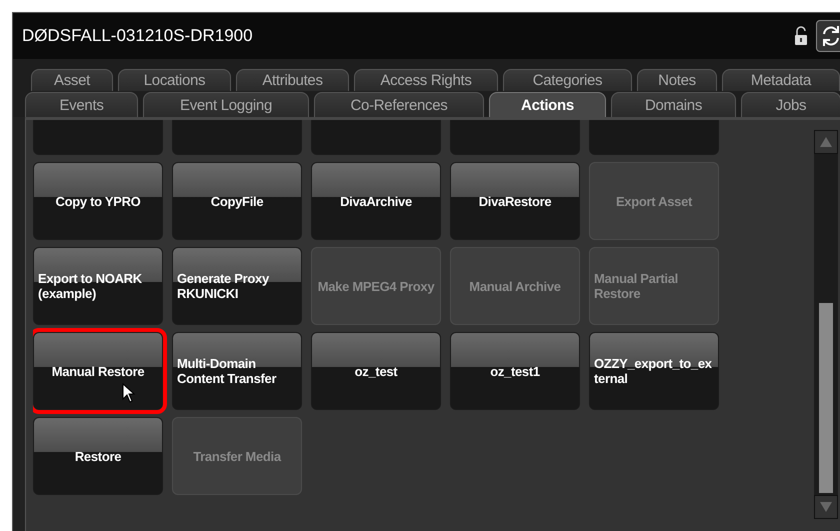  Describe the element at coordinates (237, 201) in the screenshot. I see `action-button: CopyFile` at that location.